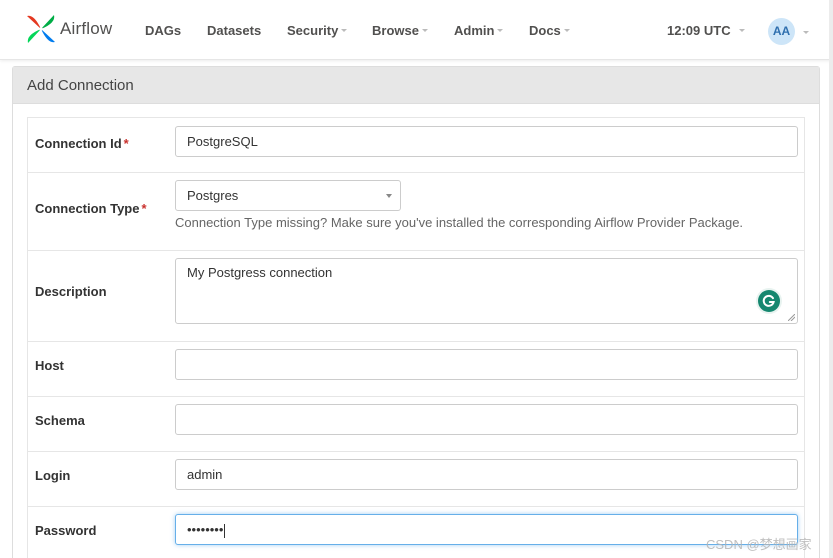  Describe the element at coordinates (474, 30) in the screenshot. I see `nav-admin-label: Admin` at that location.